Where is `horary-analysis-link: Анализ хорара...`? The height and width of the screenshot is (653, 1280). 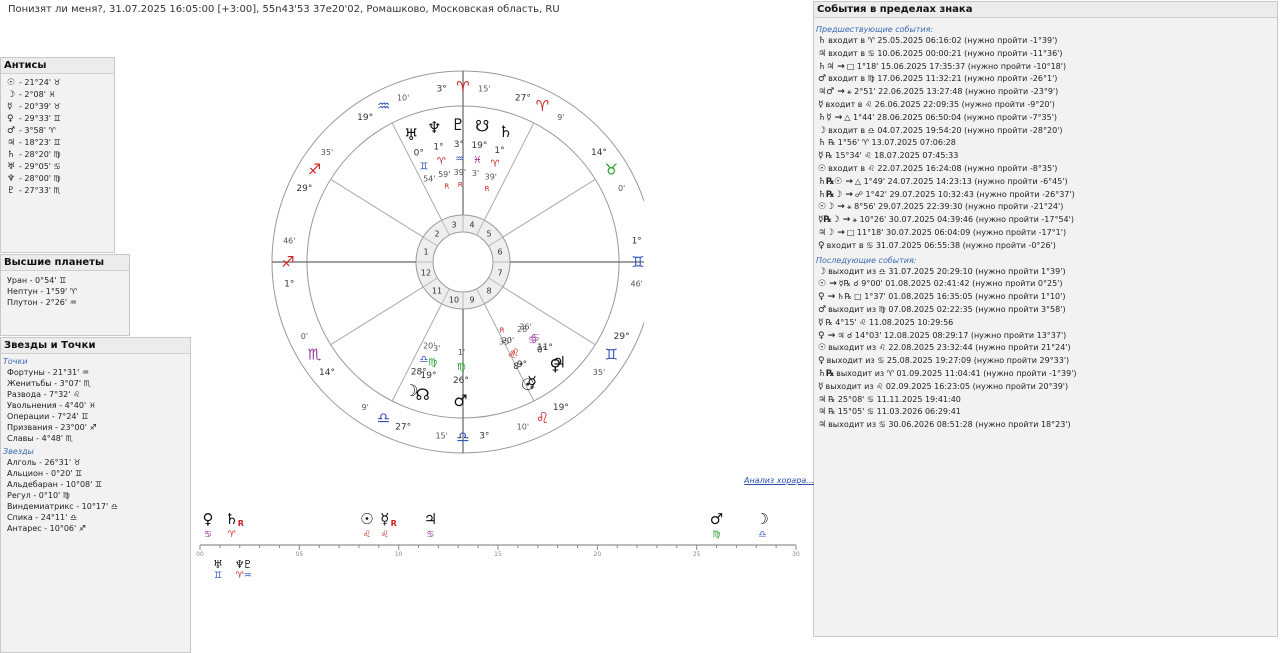
horary-analysis-link: Анализ хорара... is located at coordinates (779, 480).